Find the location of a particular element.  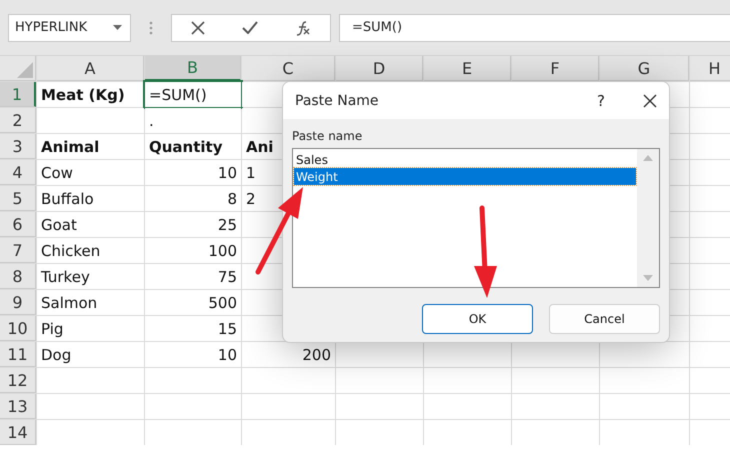

list-label: Paste name is located at coordinates (328, 136).